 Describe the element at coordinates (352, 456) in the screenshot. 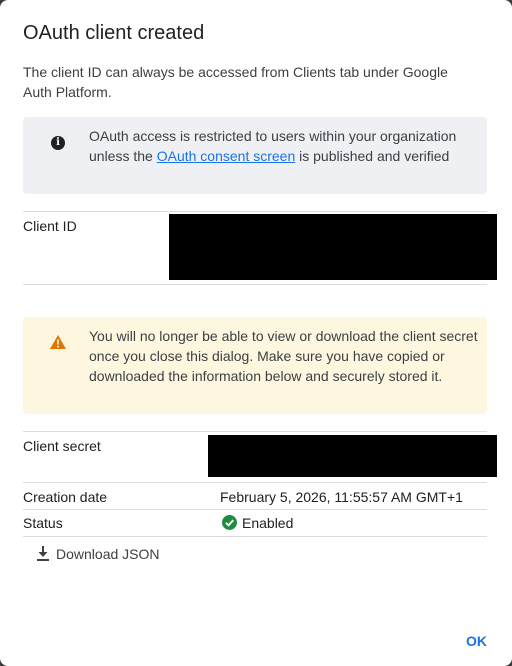

I see `client-secret-redacted` at that location.